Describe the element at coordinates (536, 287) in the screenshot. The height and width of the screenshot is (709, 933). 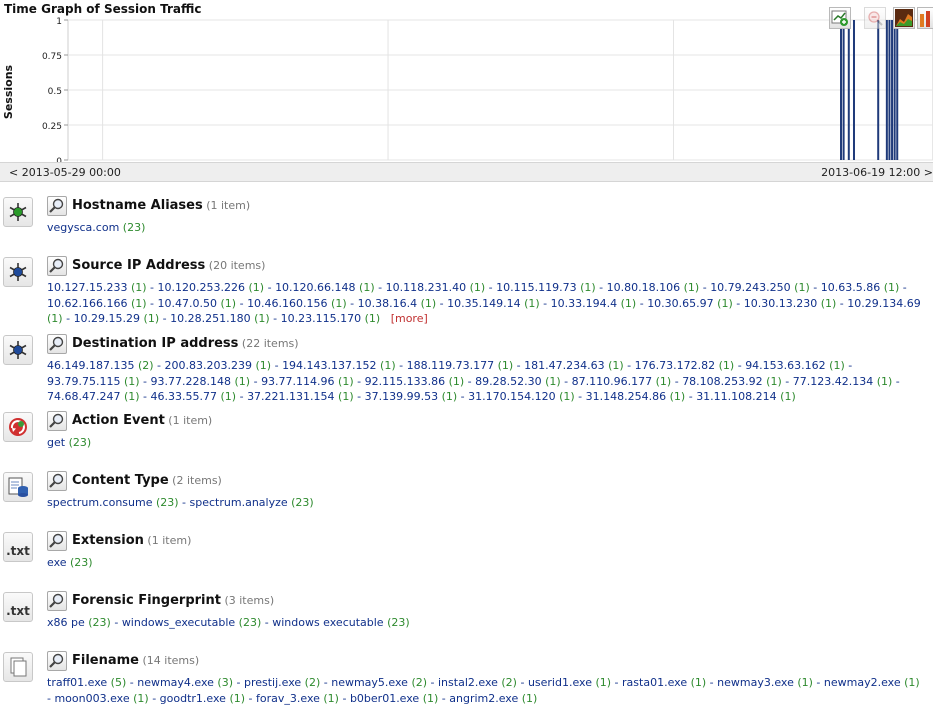
I see `facet-value: 10.115.119.73` at that location.